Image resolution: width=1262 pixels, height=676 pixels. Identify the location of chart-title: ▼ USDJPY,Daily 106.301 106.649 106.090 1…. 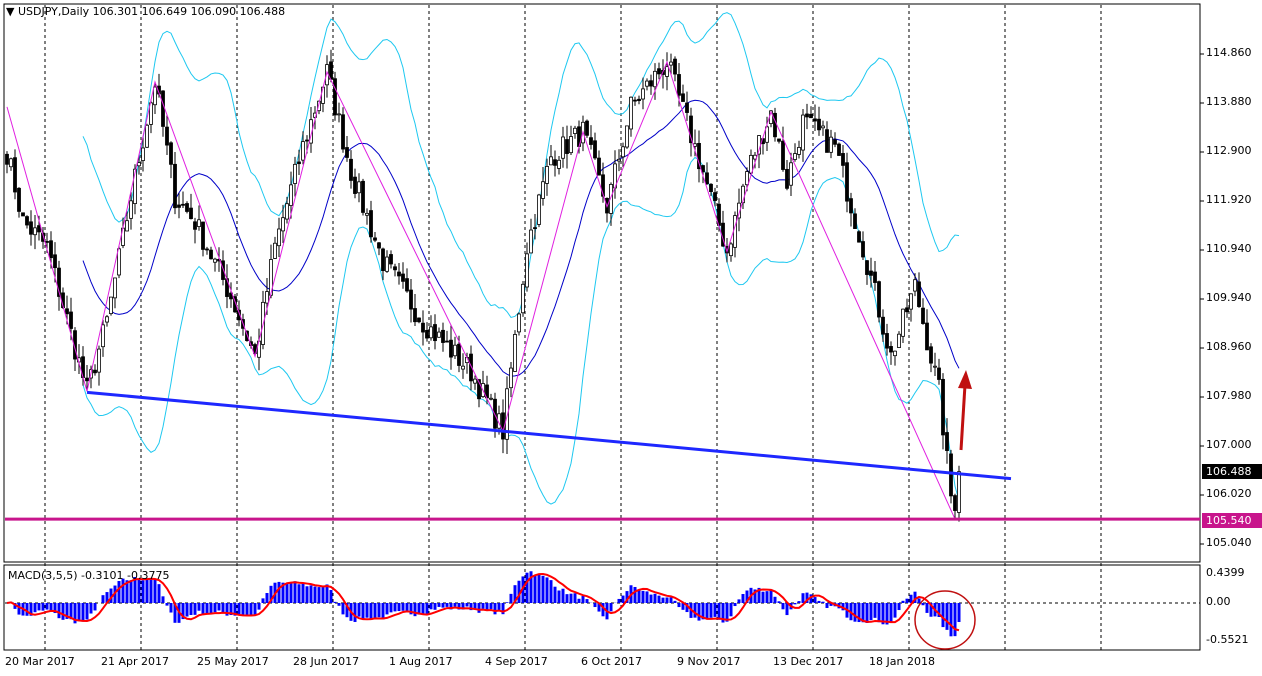
(145, 11).